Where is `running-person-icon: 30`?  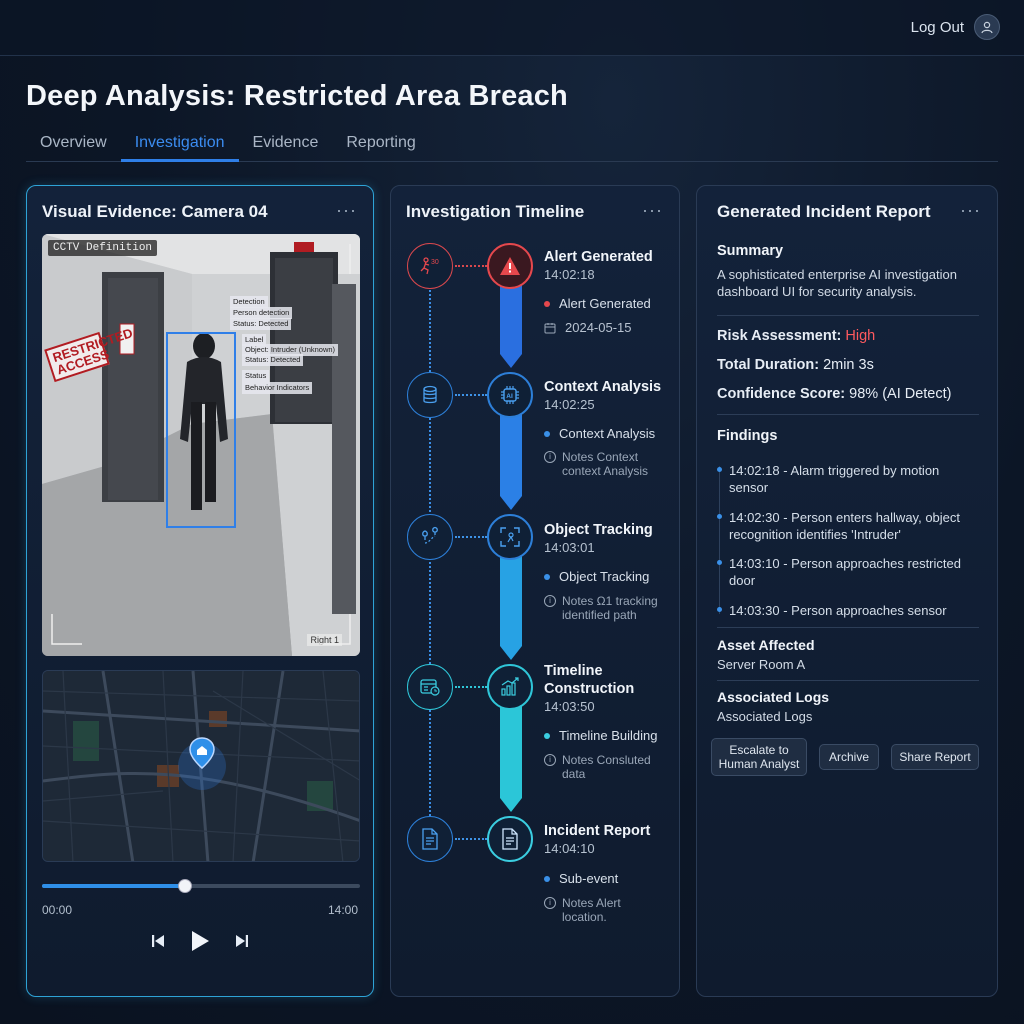
running-person-icon: 30 is located at coordinates (430, 266).